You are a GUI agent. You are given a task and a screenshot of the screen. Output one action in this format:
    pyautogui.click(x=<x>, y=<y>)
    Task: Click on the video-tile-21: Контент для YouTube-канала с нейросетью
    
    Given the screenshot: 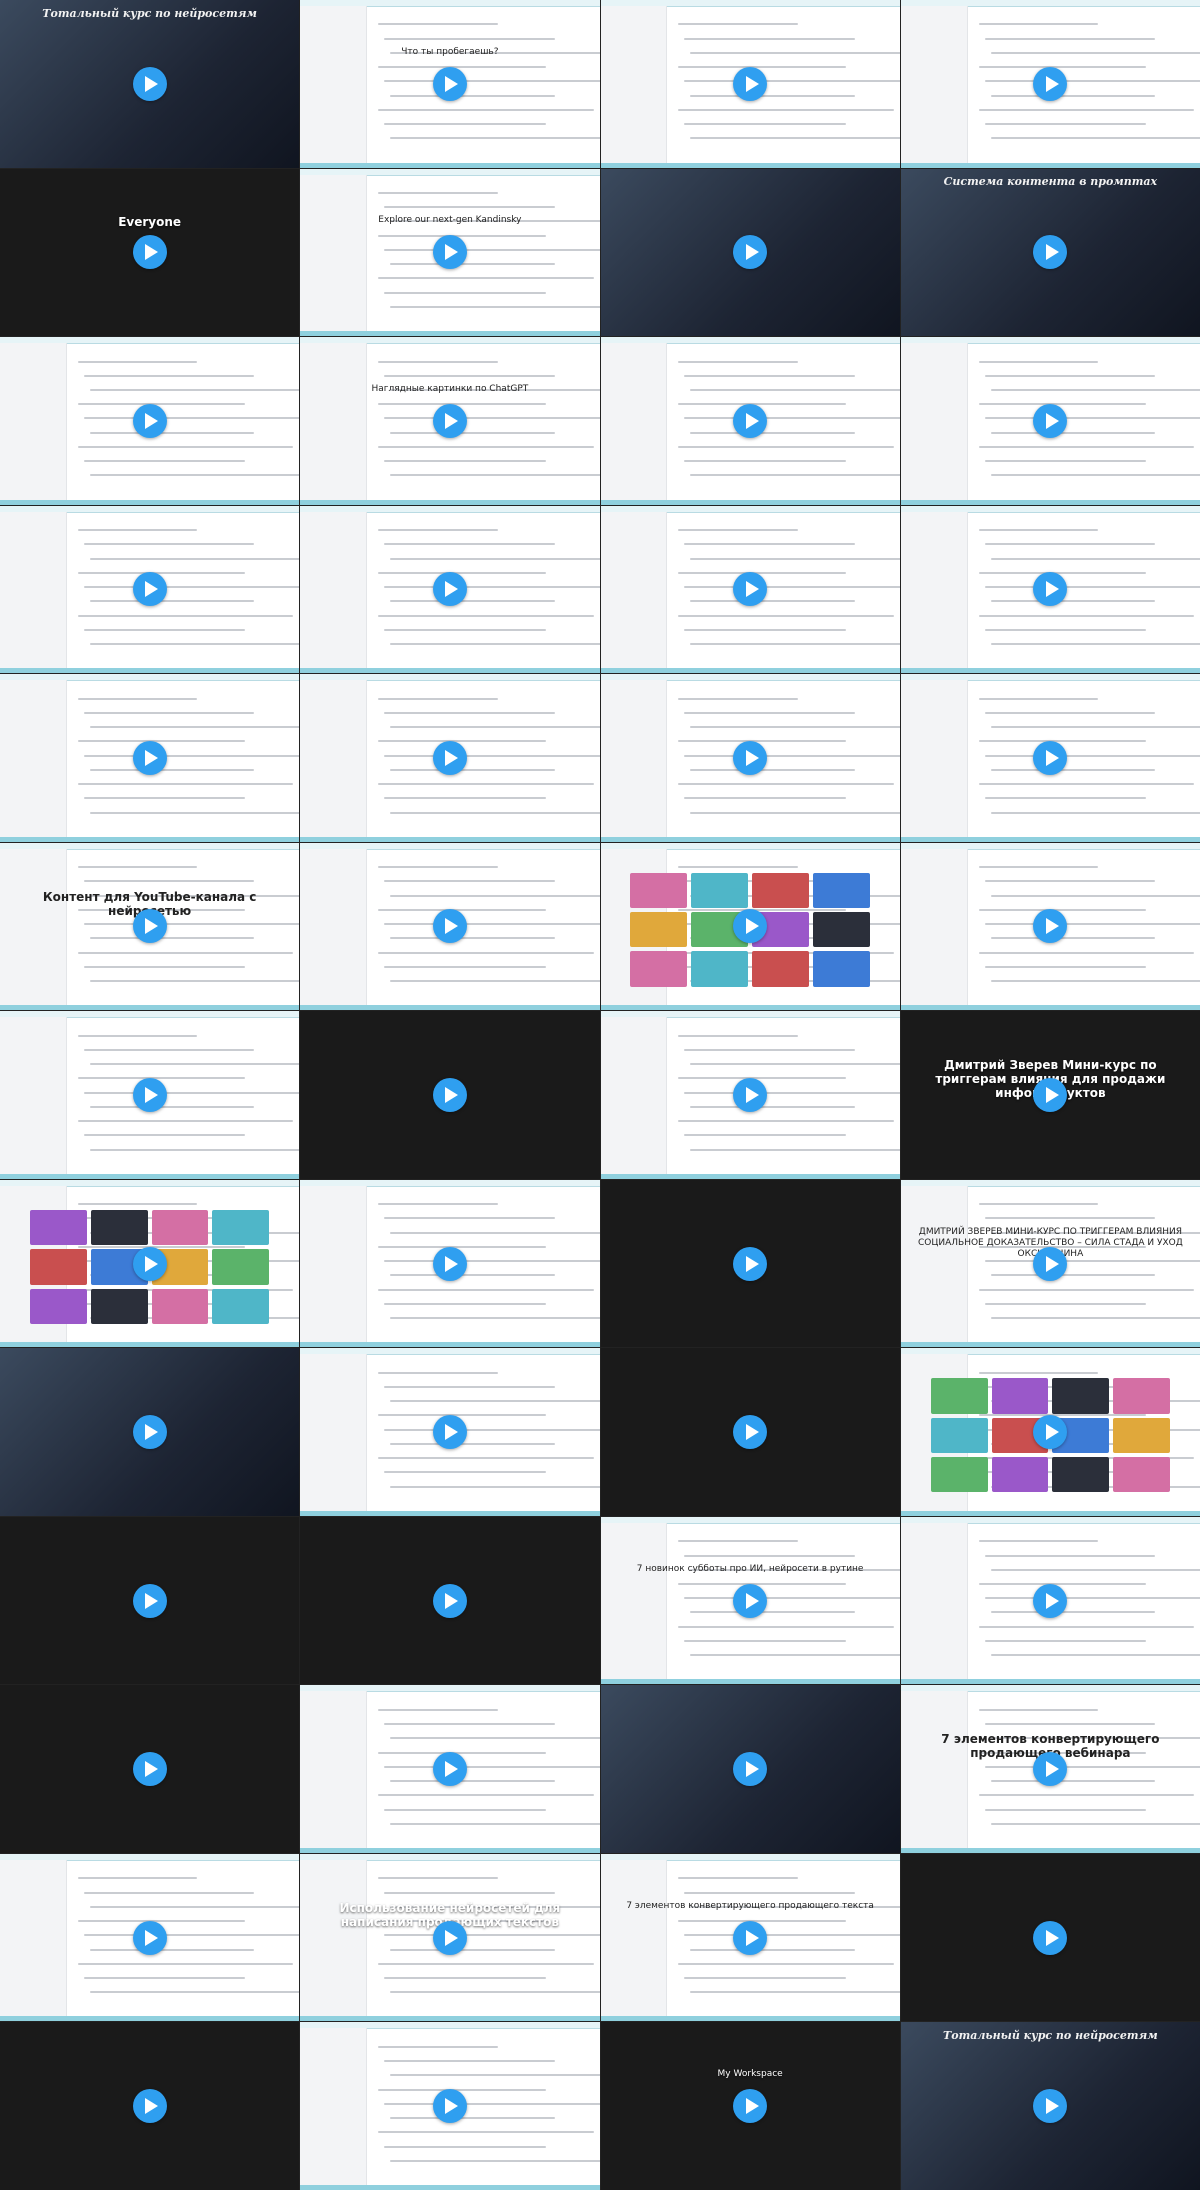 What is the action you would take?
    pyautogui.click(x=150, y=926)
    